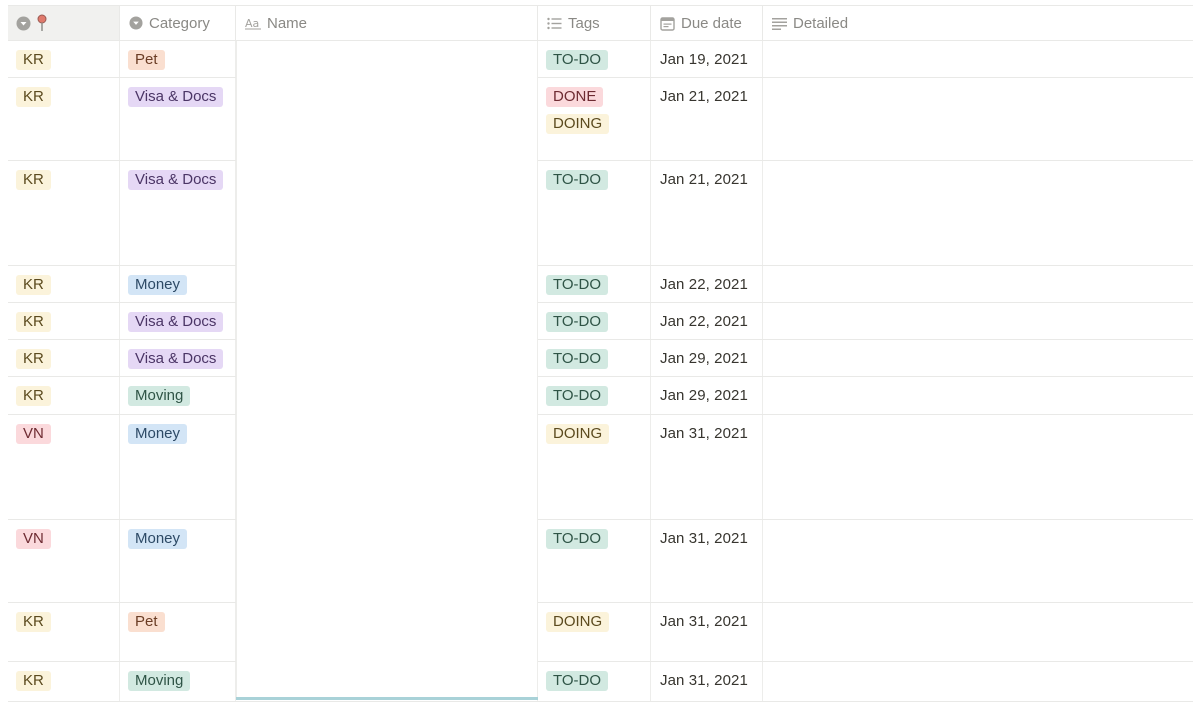 The image size is (1193, 702). I want to click on due-date-cell: Jan 19, 2021, so click(707, 59).